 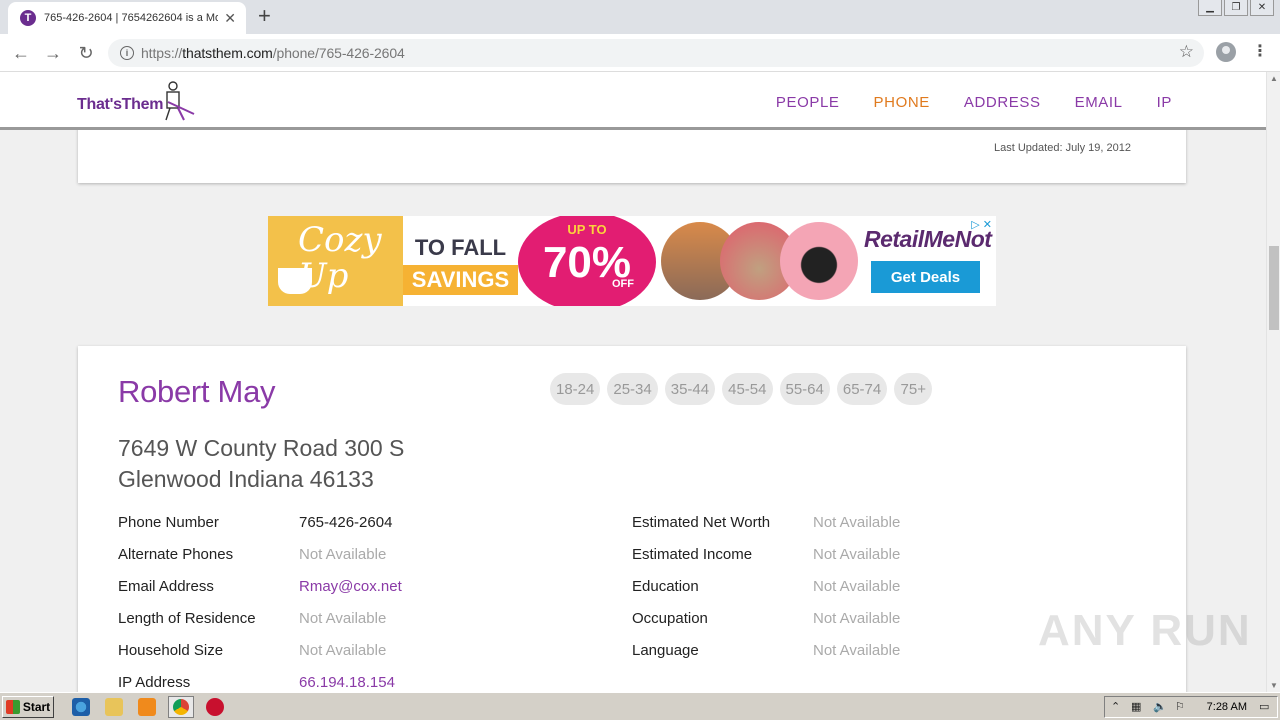 What do you see at coordinates (1273, 382) in the screenshot?
I see `page-scrollbar: ▲ ▼` at bounding box center [1273, 382].